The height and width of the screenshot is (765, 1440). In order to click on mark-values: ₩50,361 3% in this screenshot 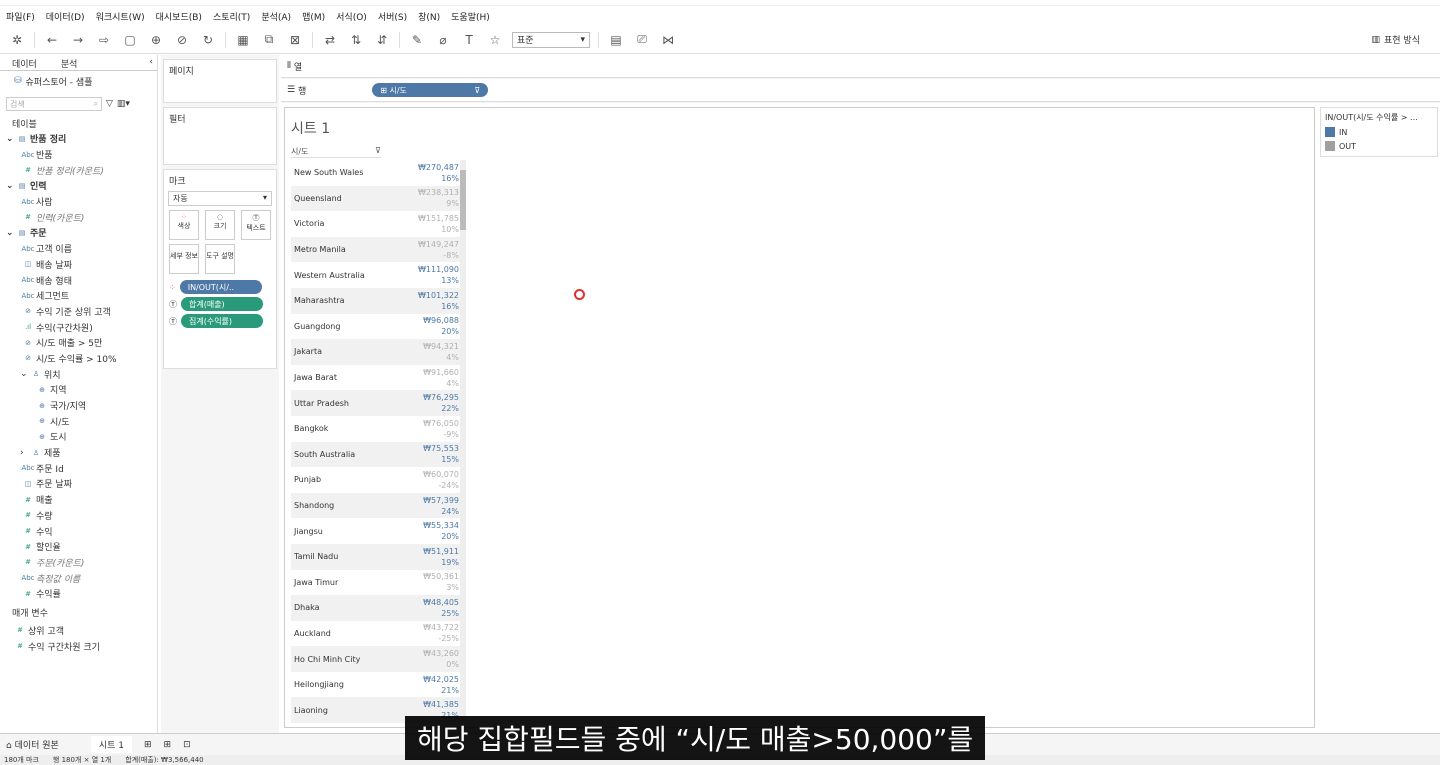, I will do `click(443, 582)`.